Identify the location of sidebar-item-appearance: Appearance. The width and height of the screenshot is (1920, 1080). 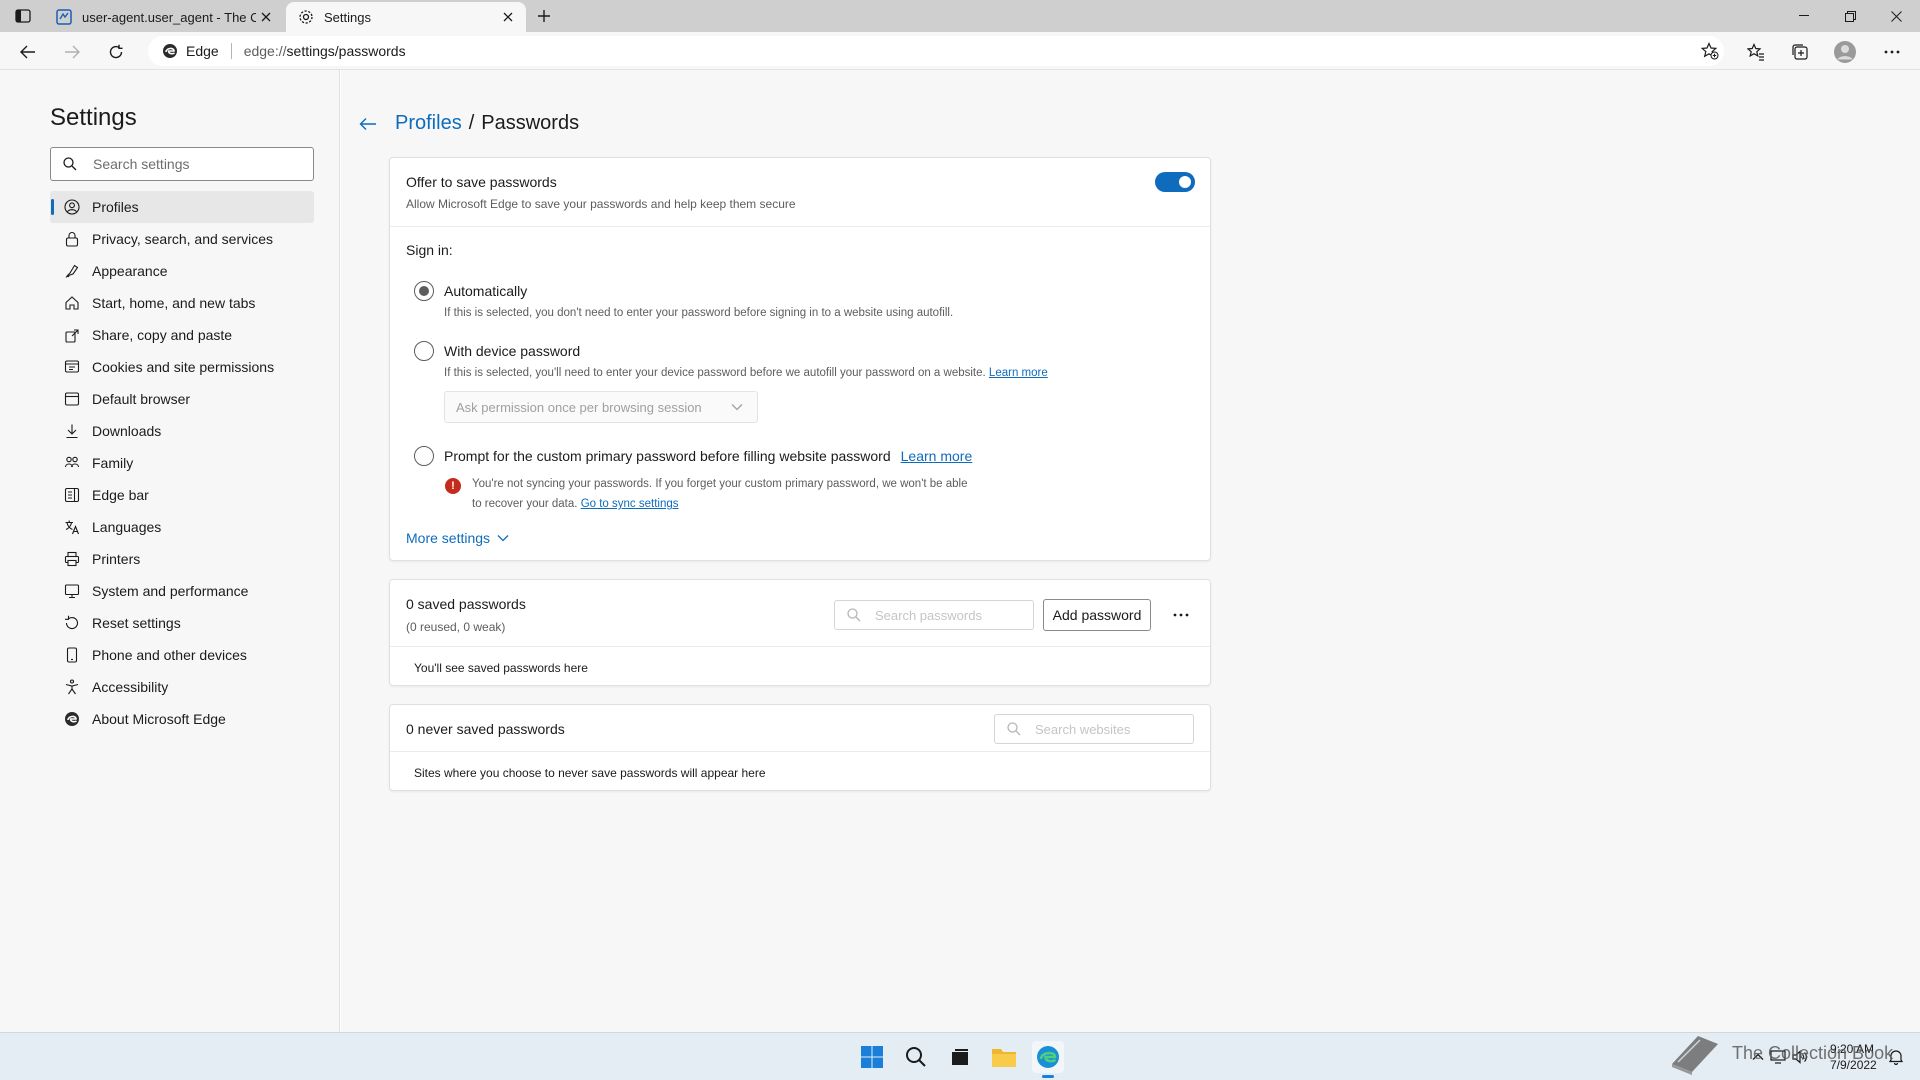
(182, 271).